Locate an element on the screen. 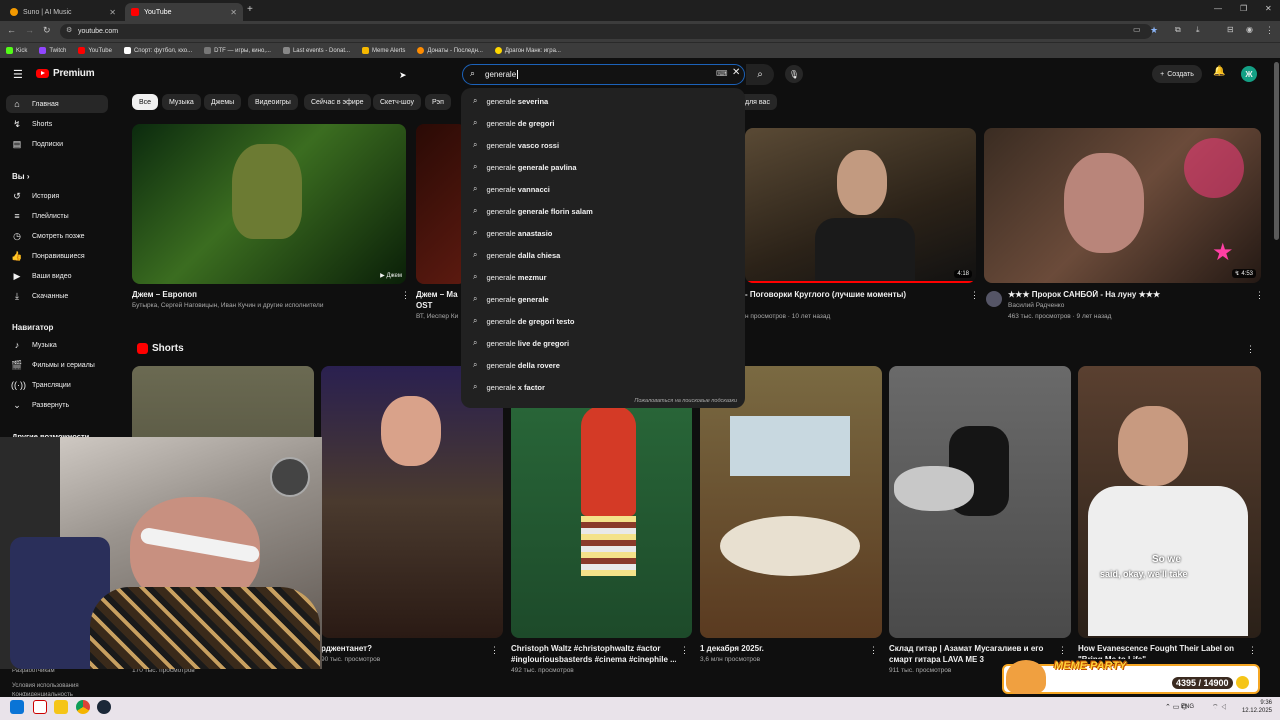  suggestion-item: ⌕ generale x factor is located at coordinates (509, 387).